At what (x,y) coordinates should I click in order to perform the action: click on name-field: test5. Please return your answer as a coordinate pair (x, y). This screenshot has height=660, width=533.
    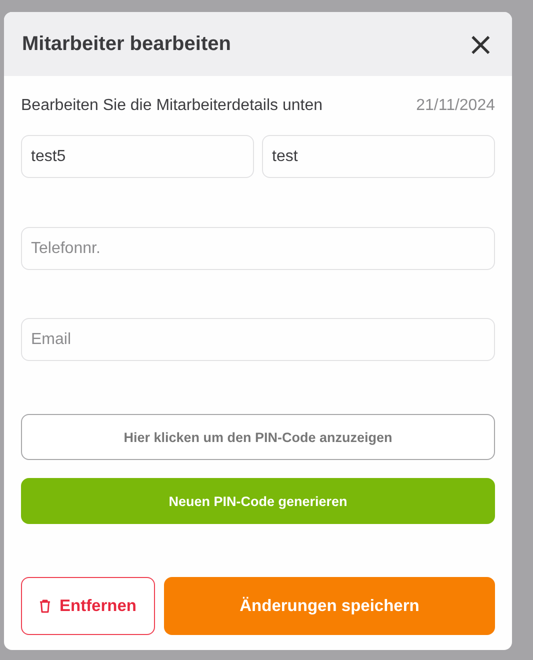
    Looking at the image, I should click on (137, 156).